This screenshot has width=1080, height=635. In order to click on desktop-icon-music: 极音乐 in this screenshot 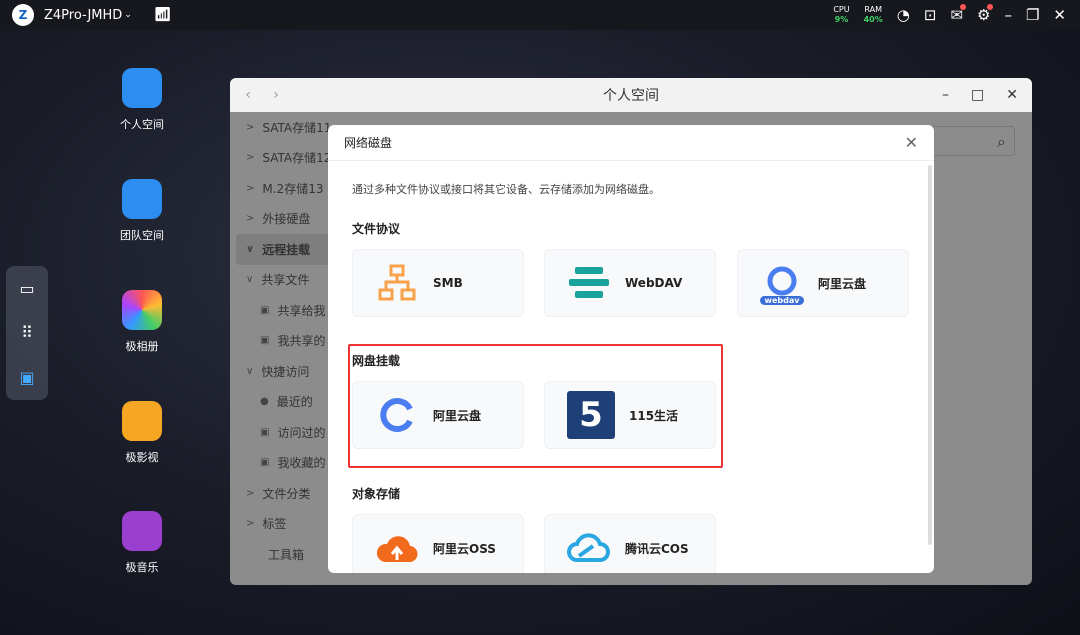, I will do `click(142, 543)`.